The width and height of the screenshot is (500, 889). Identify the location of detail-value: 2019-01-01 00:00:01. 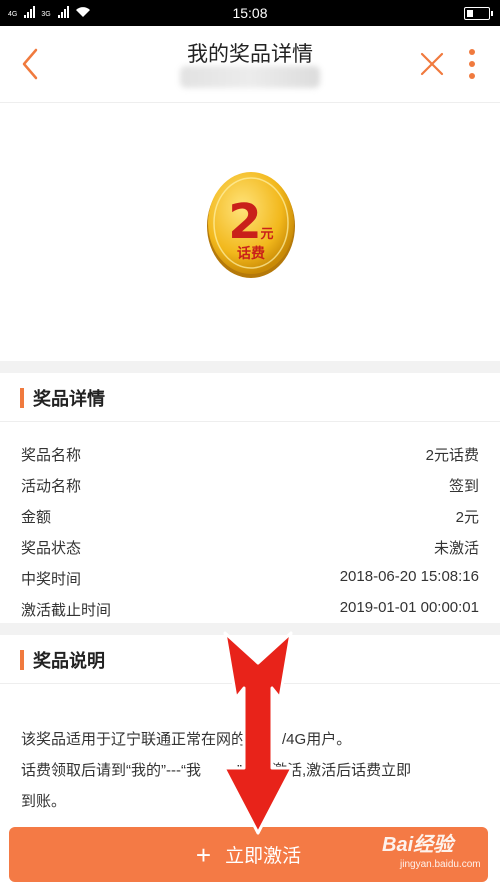
(409, 607).